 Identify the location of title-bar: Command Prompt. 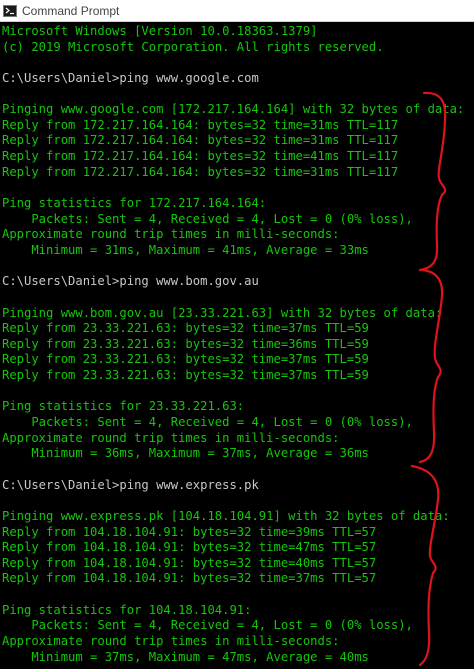
(237, 11).